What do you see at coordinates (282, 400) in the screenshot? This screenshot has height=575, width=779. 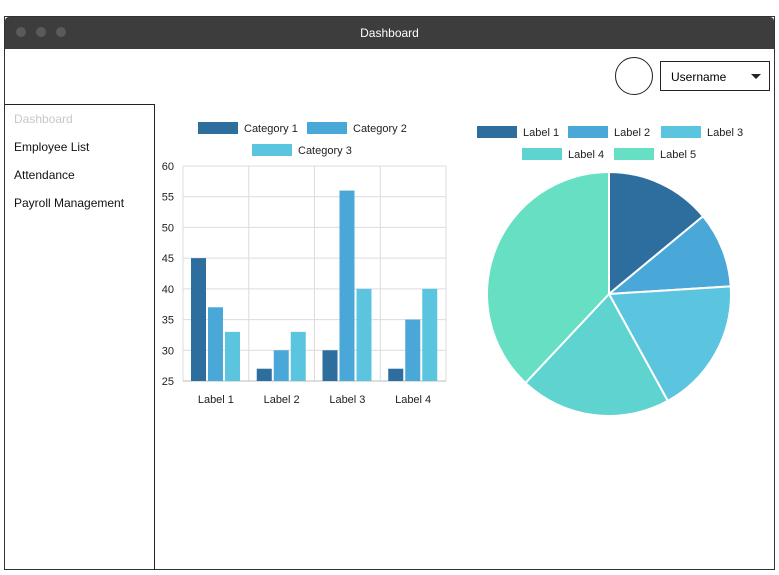 I see `x-tick-label: Label 2` at bounding box center [282, 400].